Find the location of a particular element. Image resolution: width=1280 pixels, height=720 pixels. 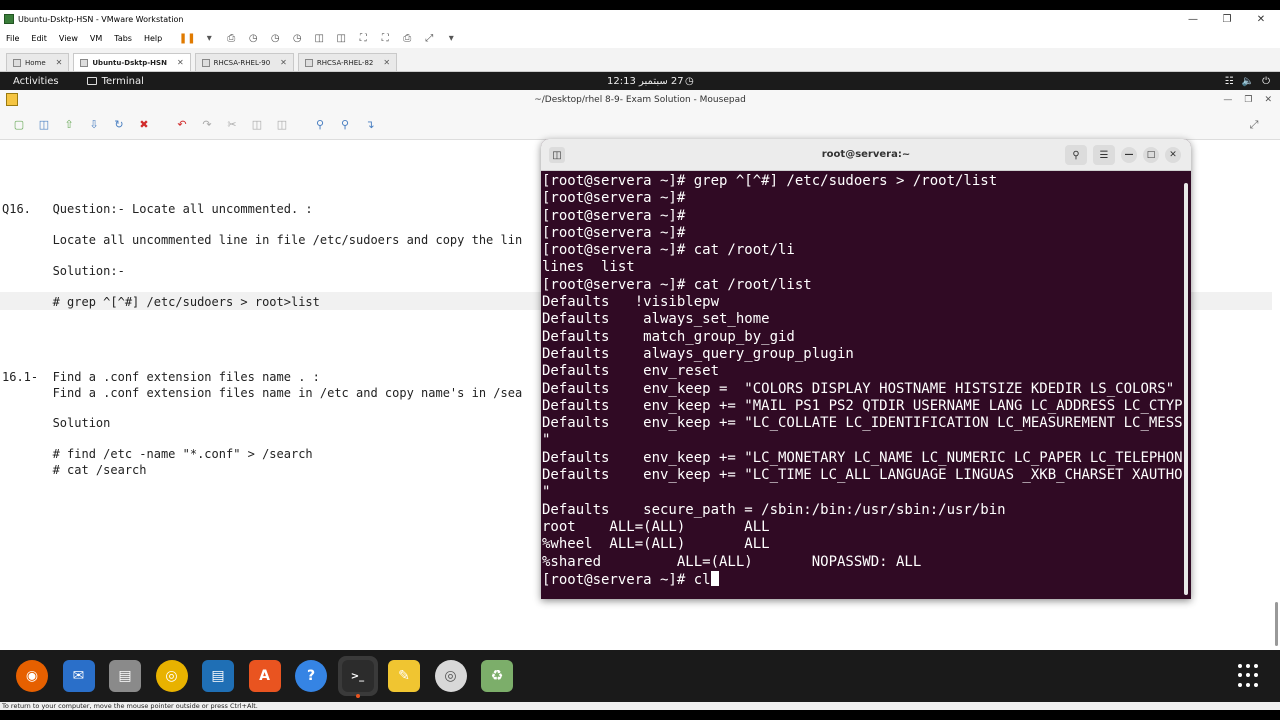

text-editor-icon: ✎ is located at coordinates (404, 676).